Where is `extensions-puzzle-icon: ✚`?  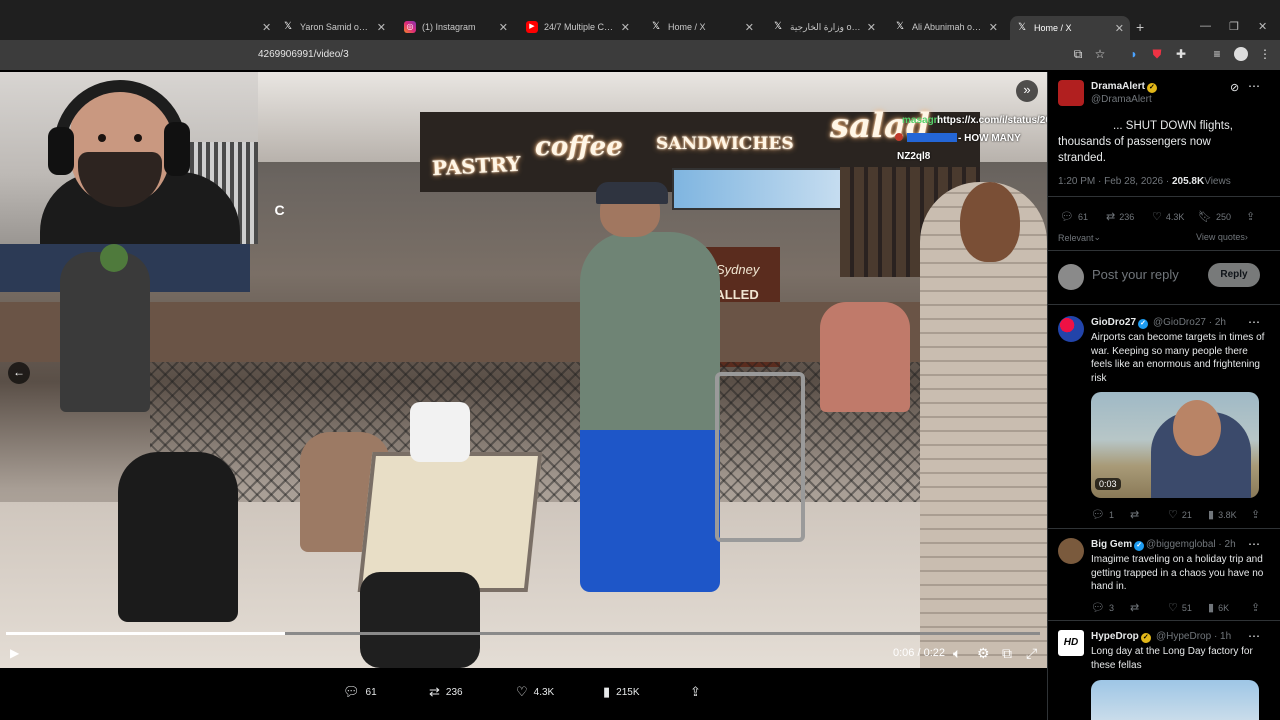
extensions-puzzle-icon: ✚ is located at coordinates (1181, 54).